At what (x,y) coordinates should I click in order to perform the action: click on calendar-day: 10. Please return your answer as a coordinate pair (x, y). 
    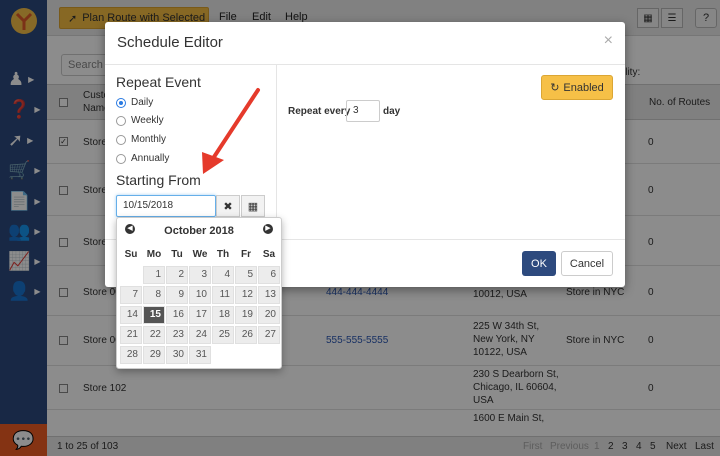
    Looking at the image, I should click on (200, 295).